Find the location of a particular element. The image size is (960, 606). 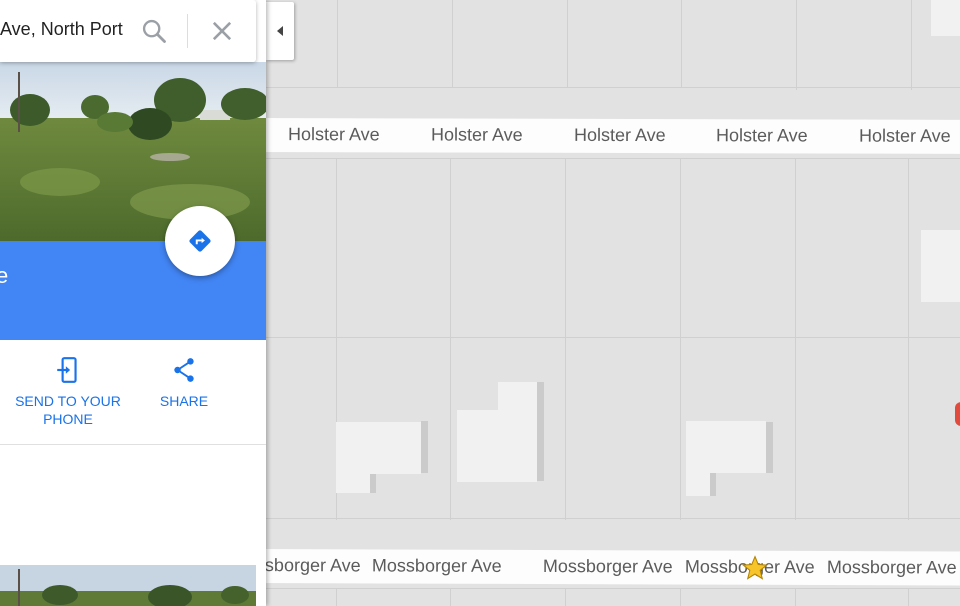

photo-thumbnail-image is located at coordinates (128, 585).